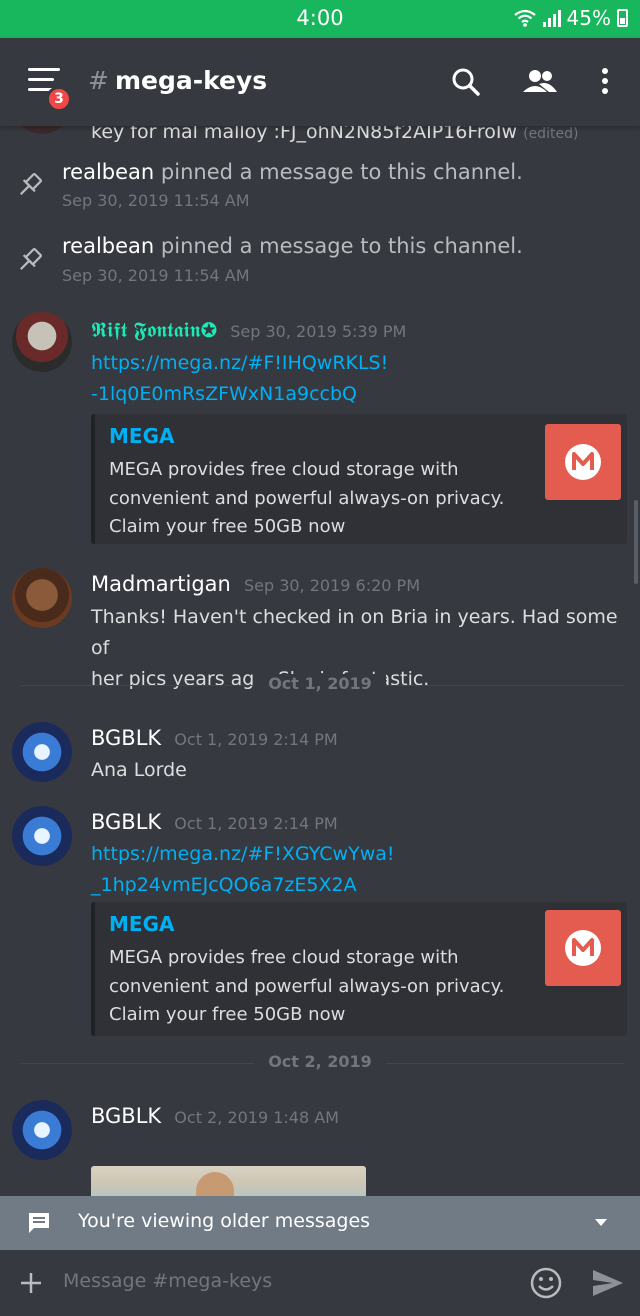 This screenshot has width=640, height=1316. I want to click on message-timestamp: Sep 30, 2019 6:20 PM, so click(331, 585).